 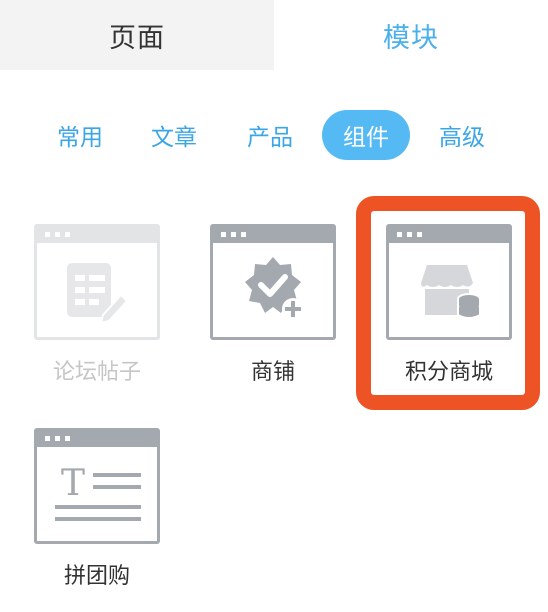 I want to click on module-card-forum-post: 论坛帖子, so click(x=99, y=304).